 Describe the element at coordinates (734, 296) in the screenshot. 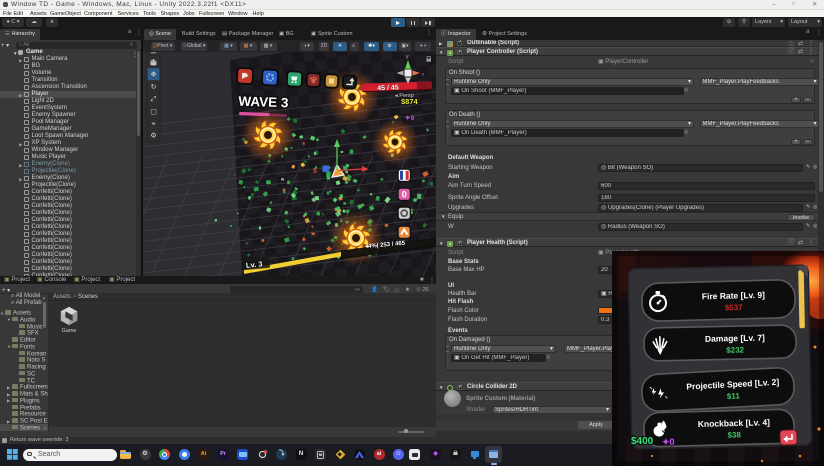

I see `svg-text: Fire Rate [Lv. 9]` at that location.